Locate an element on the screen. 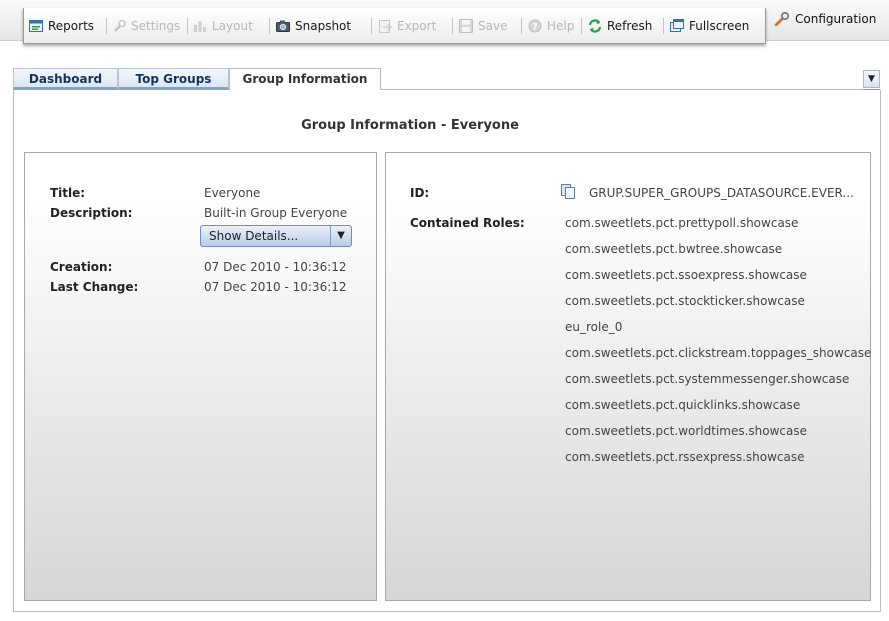  tab-top-groups: Top Groups is located at coordinates (173, 79).